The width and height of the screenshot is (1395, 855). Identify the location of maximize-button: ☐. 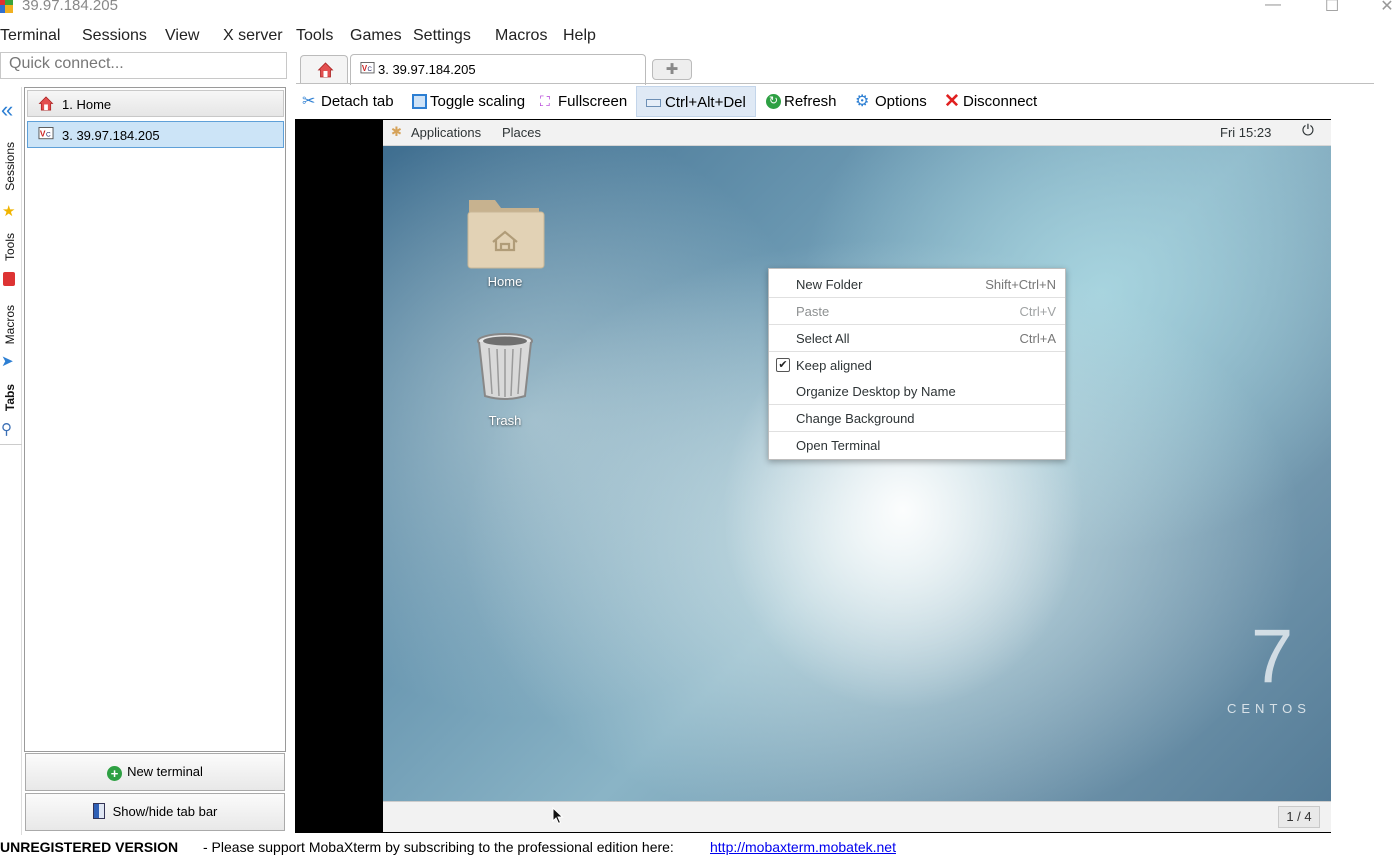
(1332, 8).